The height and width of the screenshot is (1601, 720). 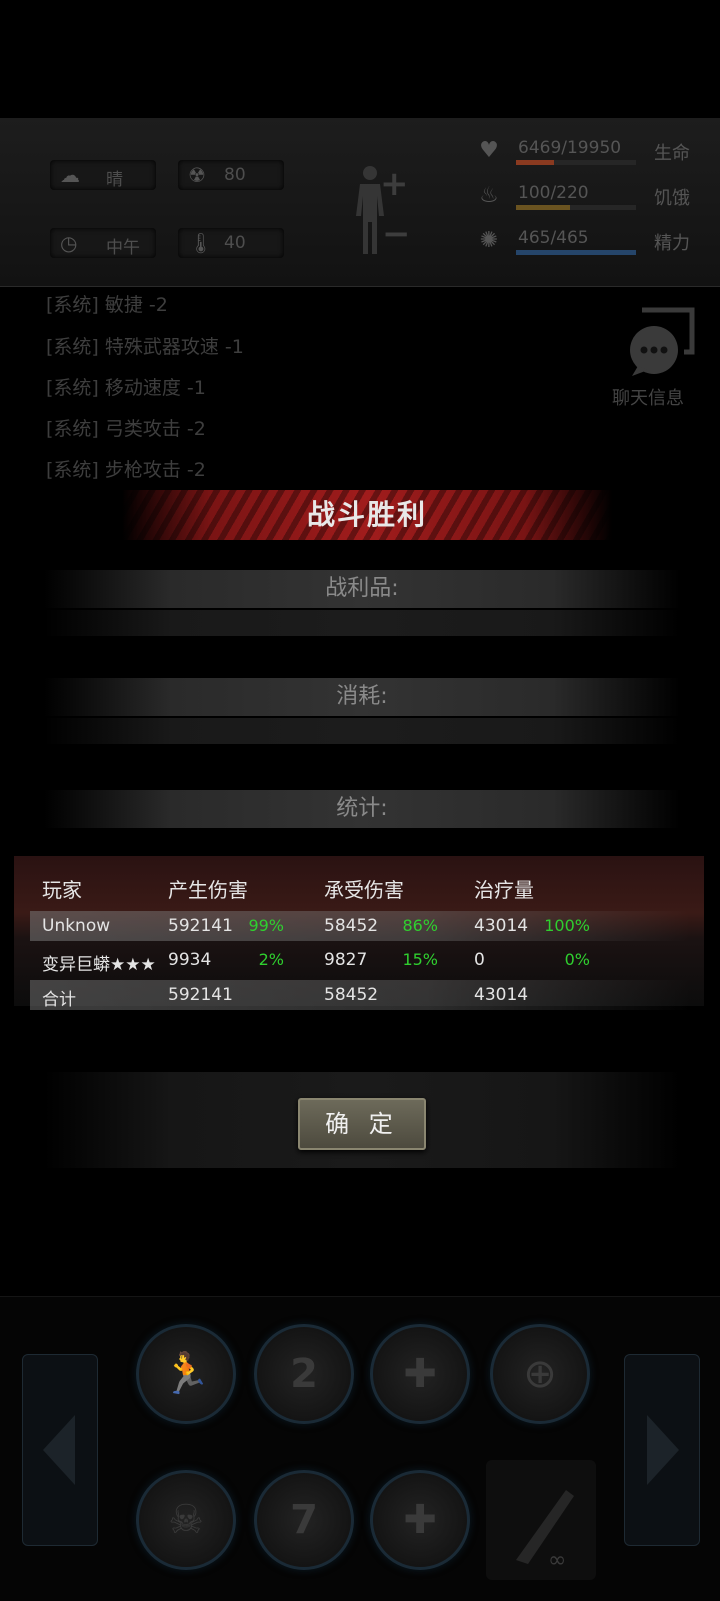 I want to click on stat-energy: ✺ 465/465 精力, so click(x=582, y=243).